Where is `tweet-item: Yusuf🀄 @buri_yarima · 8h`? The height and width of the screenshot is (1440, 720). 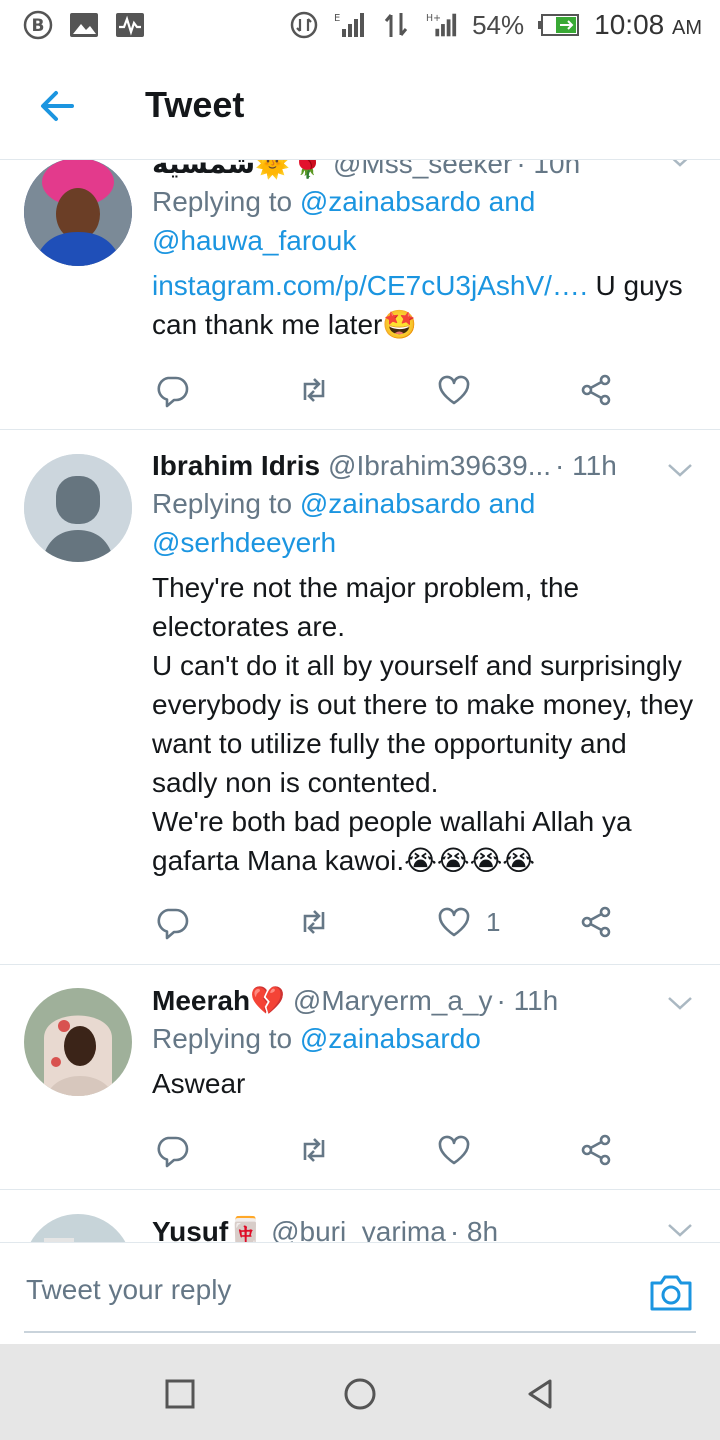
tweet-item: Yusuf🀄 @buri_yarima · 8h is located at coordinates (360, 1216).